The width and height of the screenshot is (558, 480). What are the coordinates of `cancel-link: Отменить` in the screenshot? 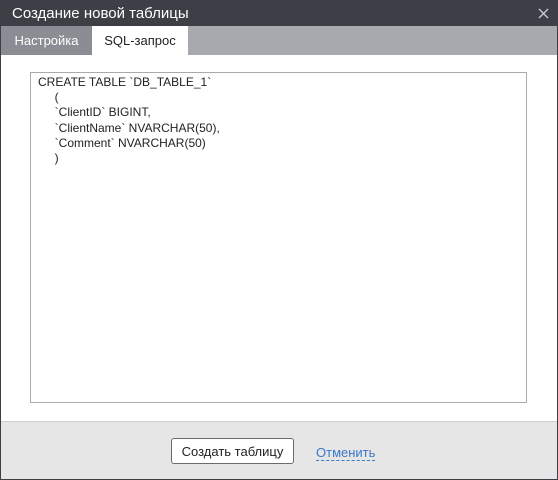 It's located at (346, 453).